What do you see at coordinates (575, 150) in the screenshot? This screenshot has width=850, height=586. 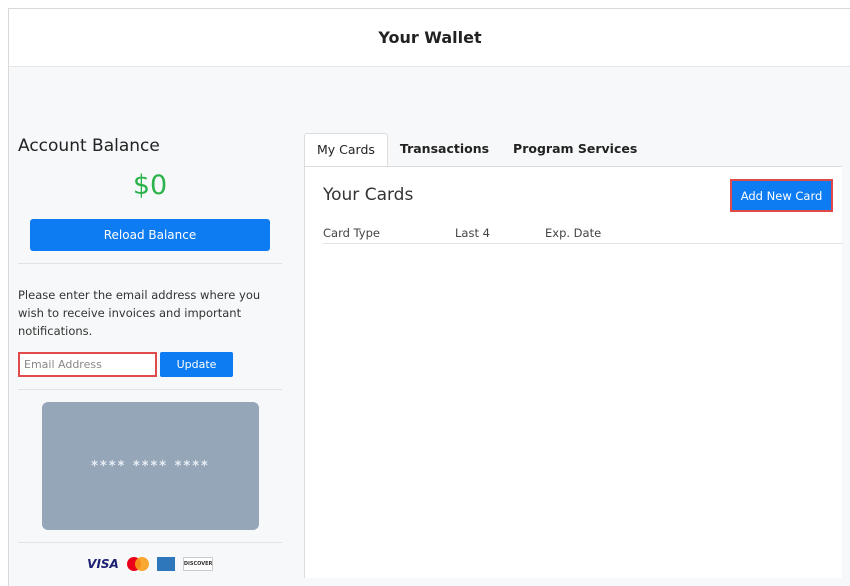 I see `tab-program-services: Program Services` at bounding box center [575, 150].